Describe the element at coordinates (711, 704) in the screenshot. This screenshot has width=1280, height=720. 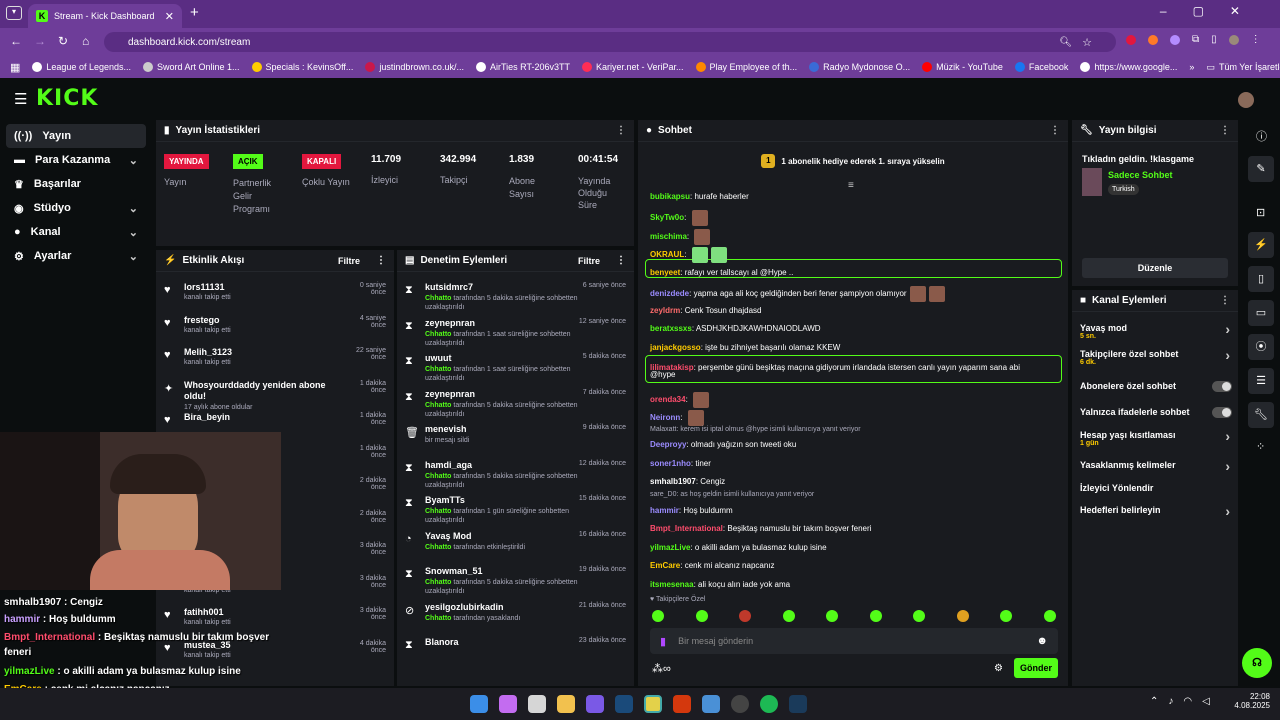
I see `photos-icon` at that location.